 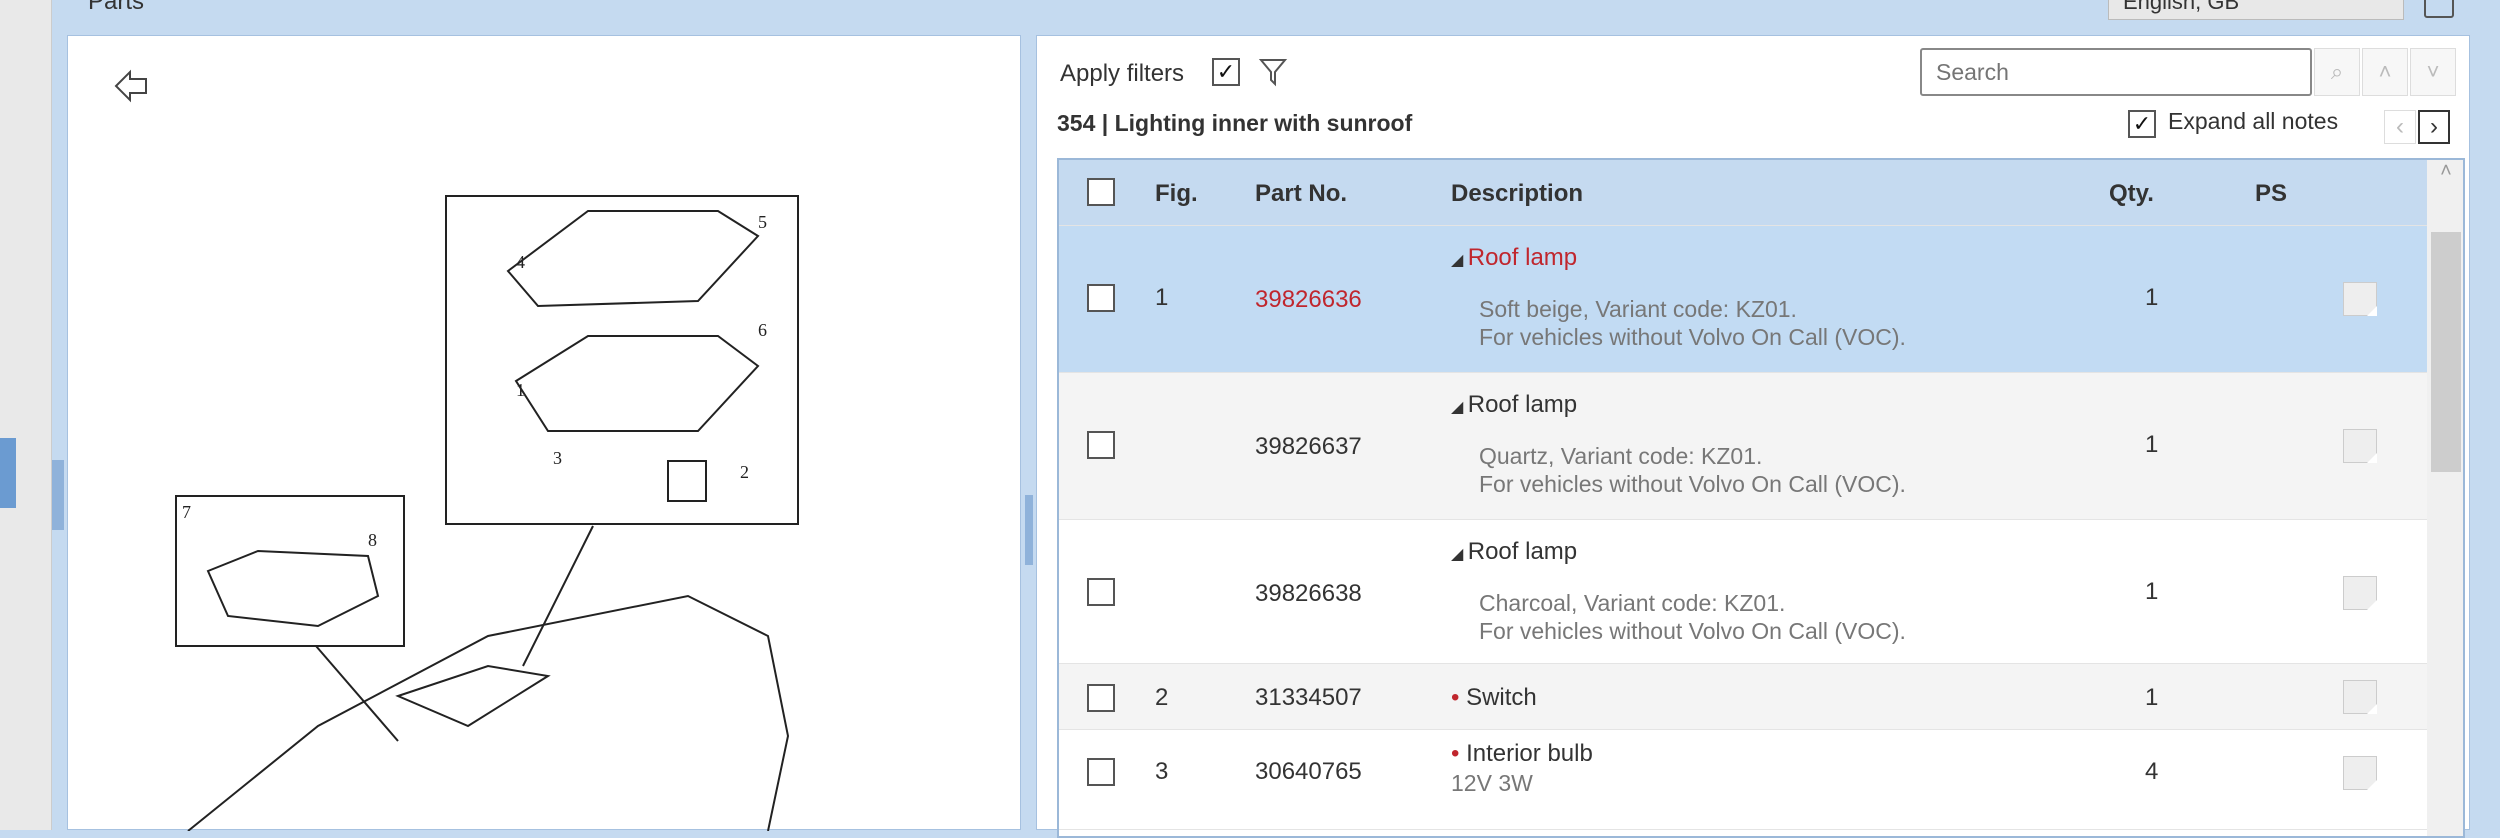 What do you see at coordinates (58, 495) in the screenshot?
I see `left-collapse-handle` at bounding box center [58, 495].